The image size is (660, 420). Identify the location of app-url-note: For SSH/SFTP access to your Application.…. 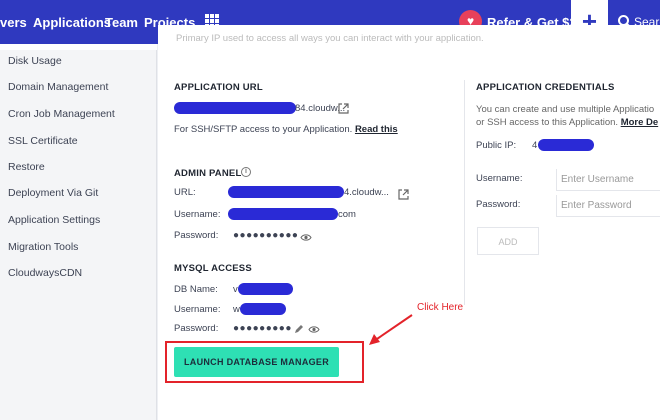
(286, 129).